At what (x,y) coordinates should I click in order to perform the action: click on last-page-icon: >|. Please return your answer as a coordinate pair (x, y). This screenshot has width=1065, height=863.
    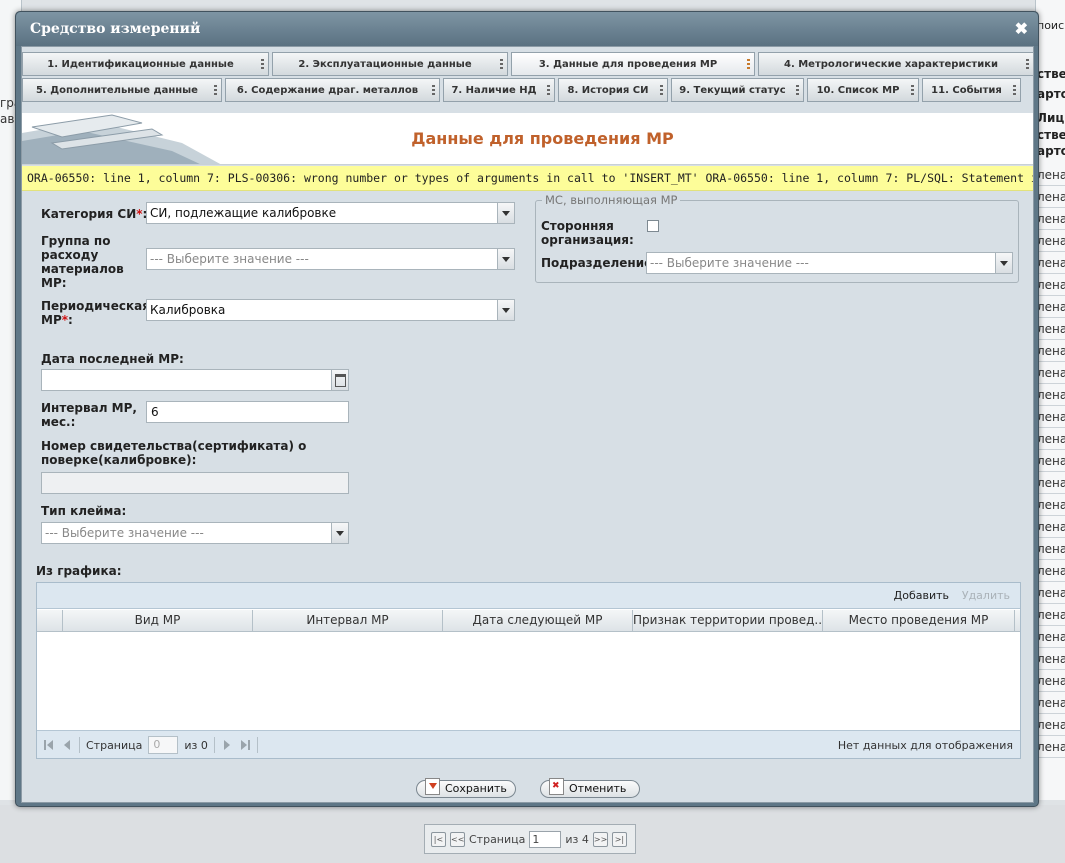
    Looking at the image, I should click on (619, 839).